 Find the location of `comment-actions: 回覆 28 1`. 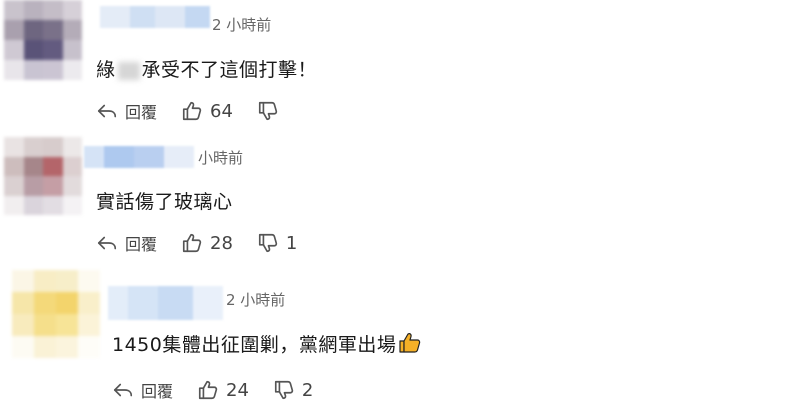

comment-actions: 回覆 28 1 is located at coordinates (208, 243).